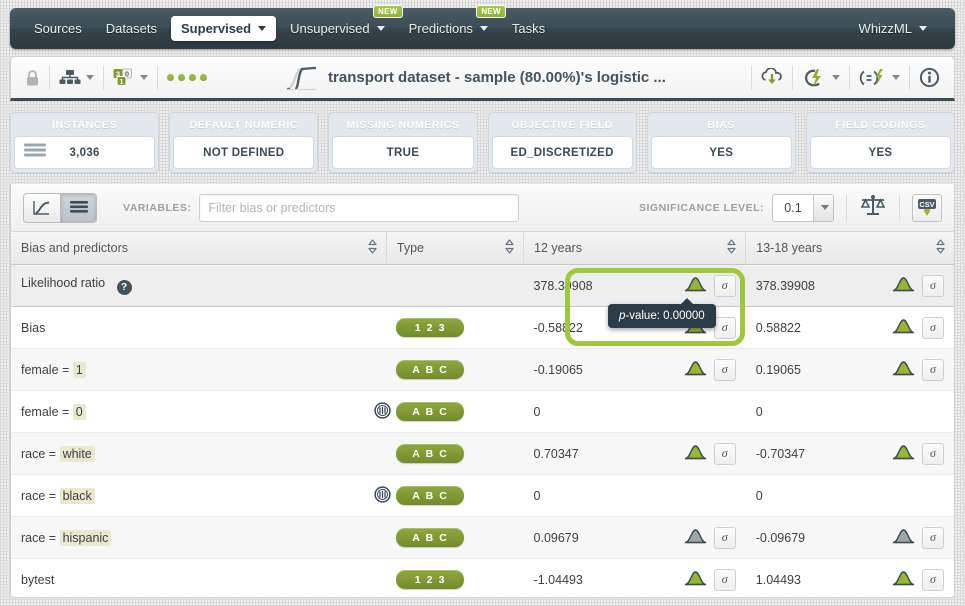 This screenshot has width=965, height=606. I want to click on logistic-curve-icon, so click(301, 78).